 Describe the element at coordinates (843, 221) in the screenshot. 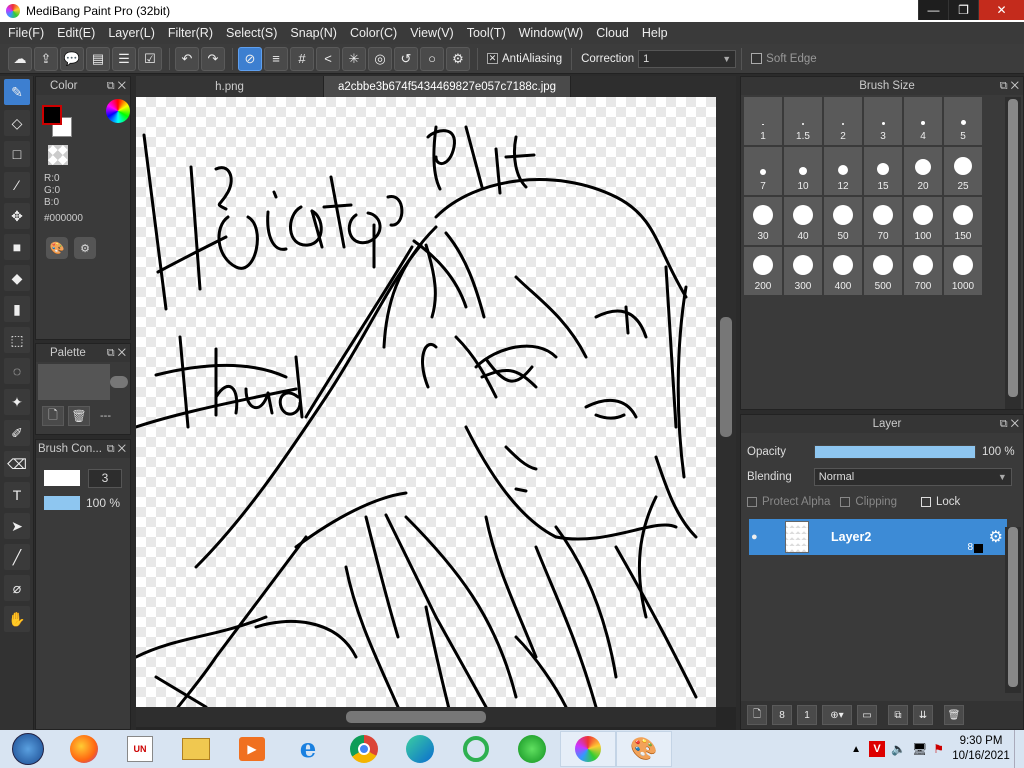

I see `brush-size-cell: 50` at that location.